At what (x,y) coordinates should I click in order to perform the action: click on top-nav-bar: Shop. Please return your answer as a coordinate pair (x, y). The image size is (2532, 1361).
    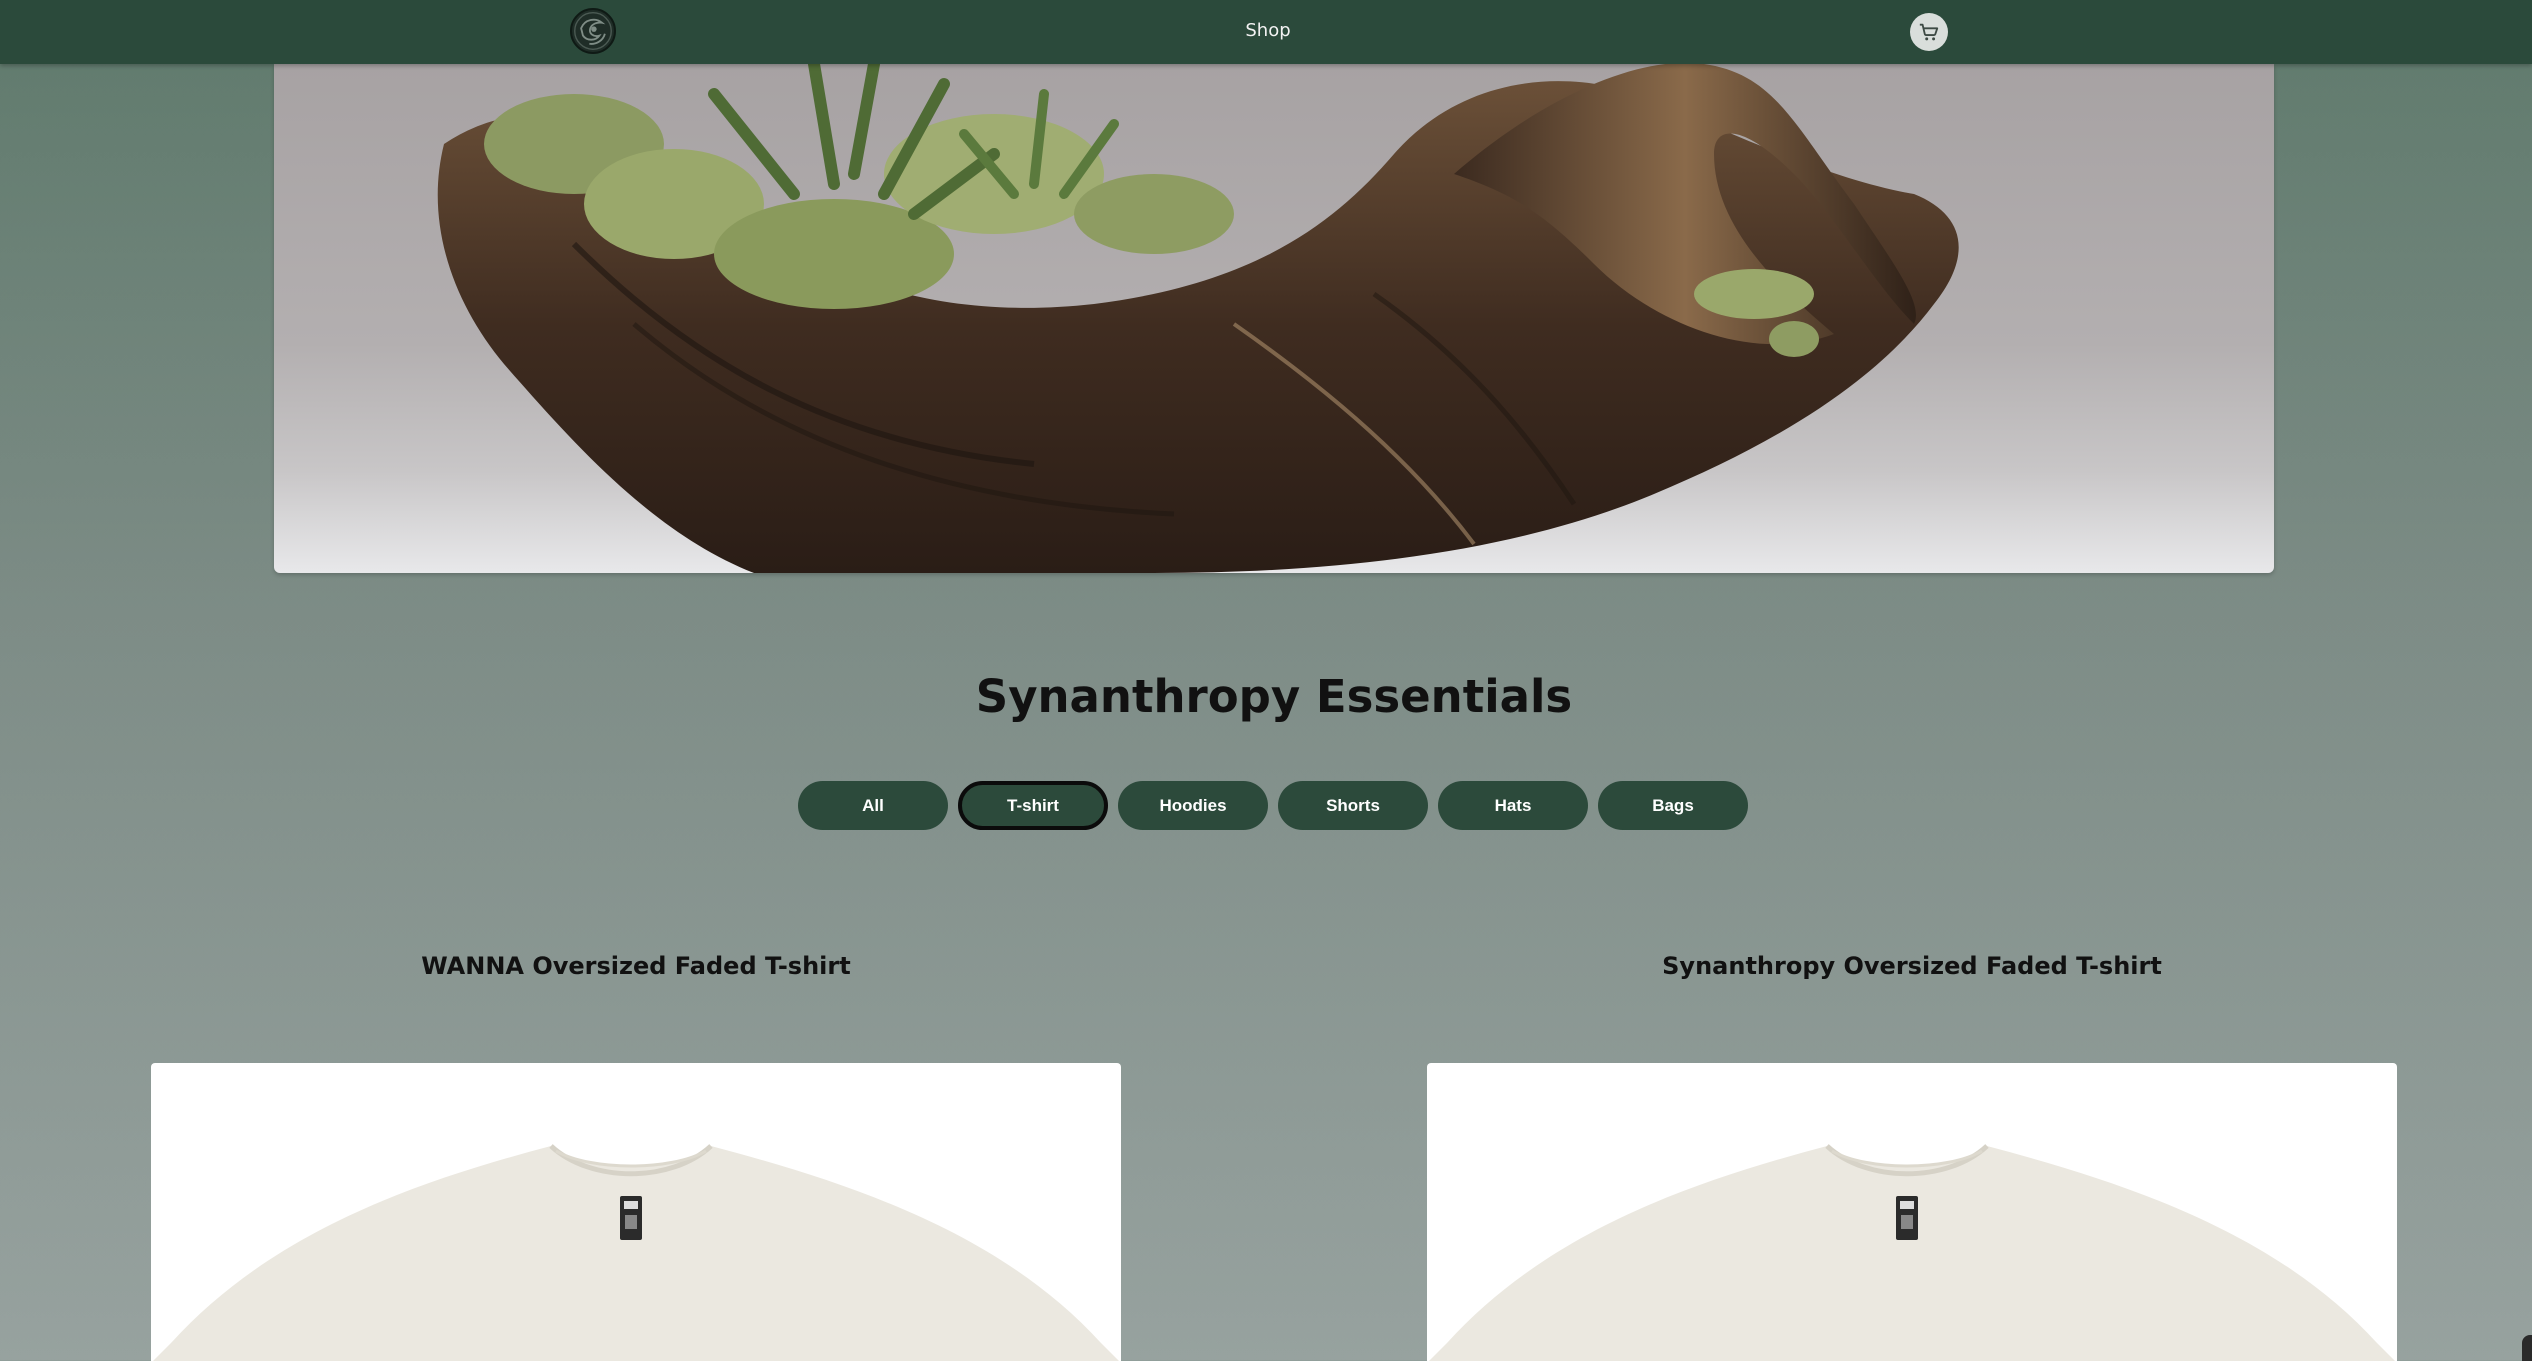
    Looking at the image, I should click on (1266, 32).